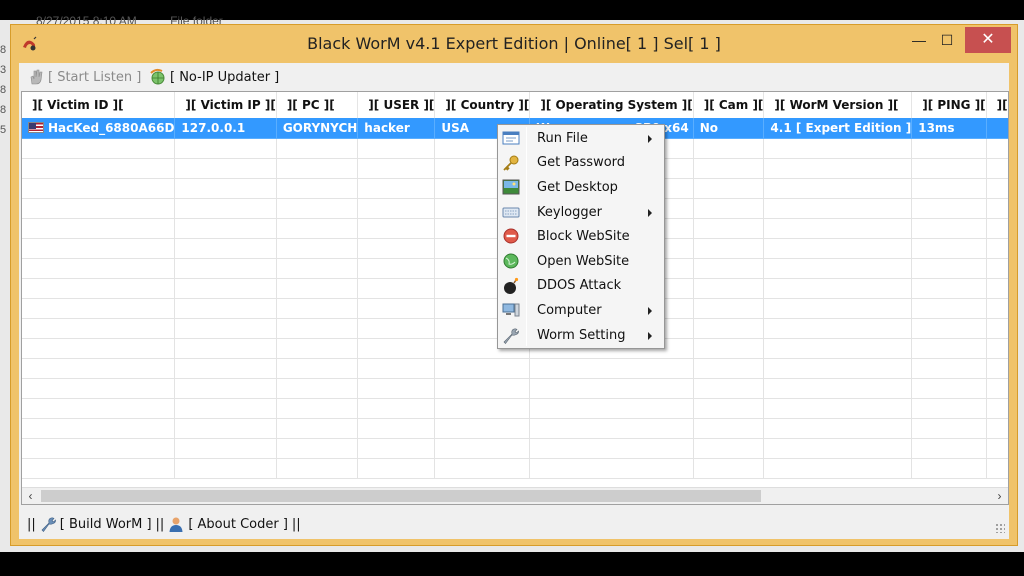 The image size is (1024, 576). Describe the element at coordinates (225, 77) in the screenshot. I see `noip-updater-label: [ No-IP Updater ]` at that location.